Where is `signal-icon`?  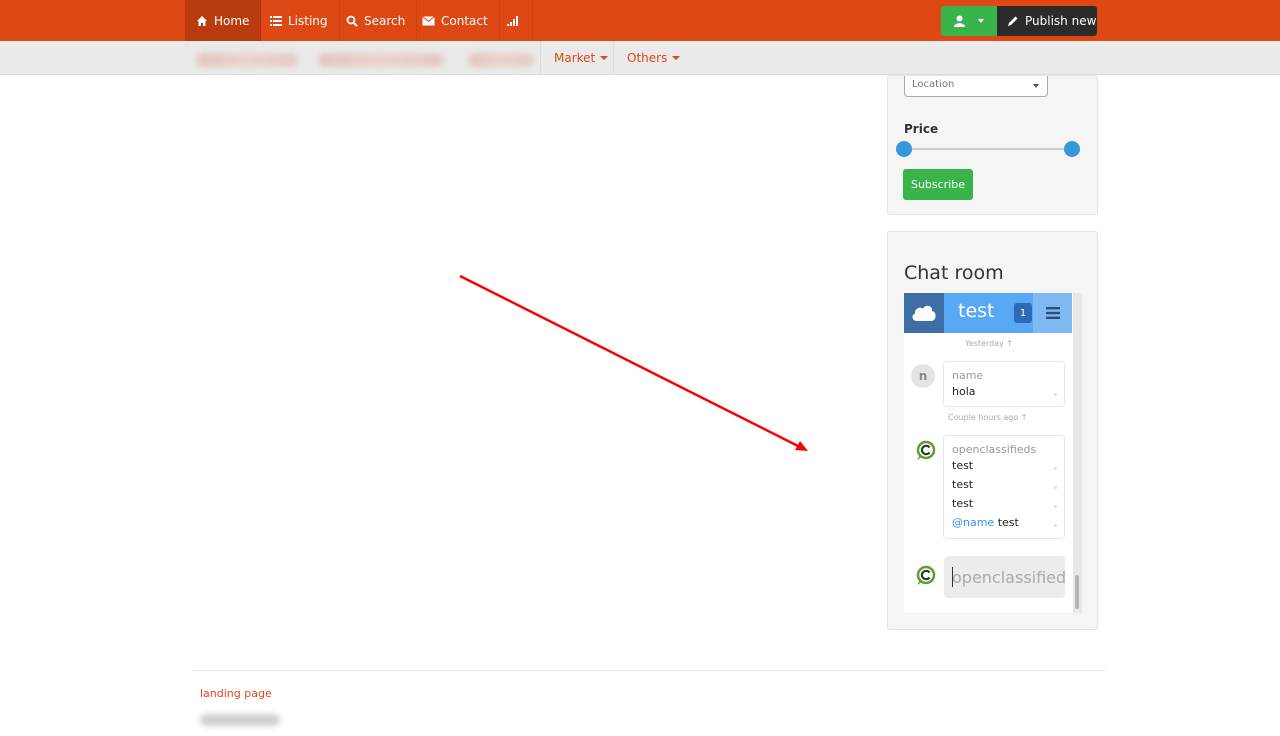
signal-icon is located at coordinates (512, 20).